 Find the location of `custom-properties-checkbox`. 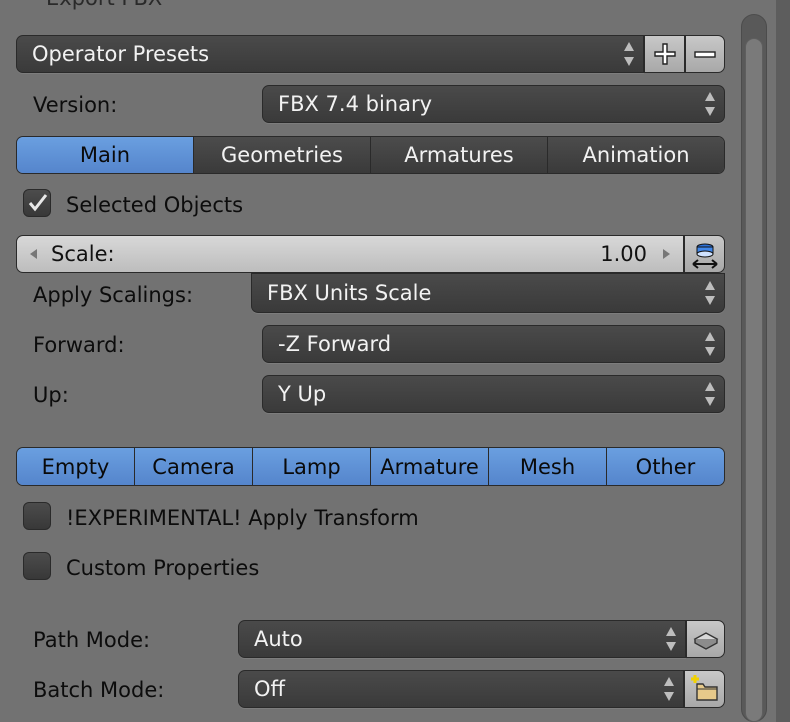

custom-properties-checkbox is located at coordinates (37, 566).